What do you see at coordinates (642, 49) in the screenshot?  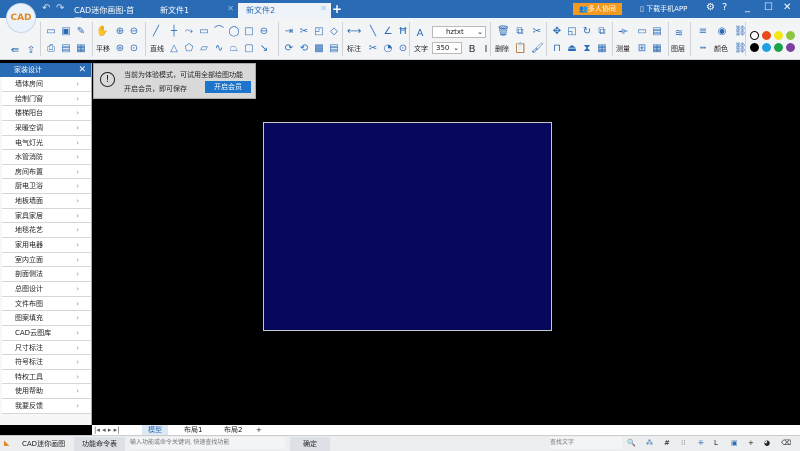 I see `fit-icon: ⊞` at bounding box center [642, 49].